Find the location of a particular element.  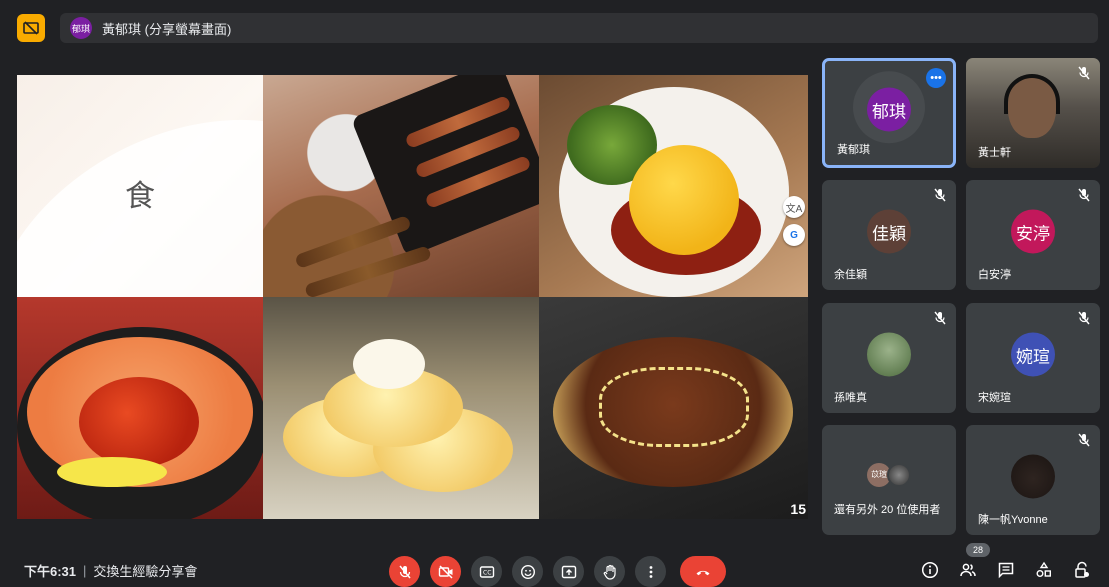

google-lens-icon: G is located at coordinates (794, 235).